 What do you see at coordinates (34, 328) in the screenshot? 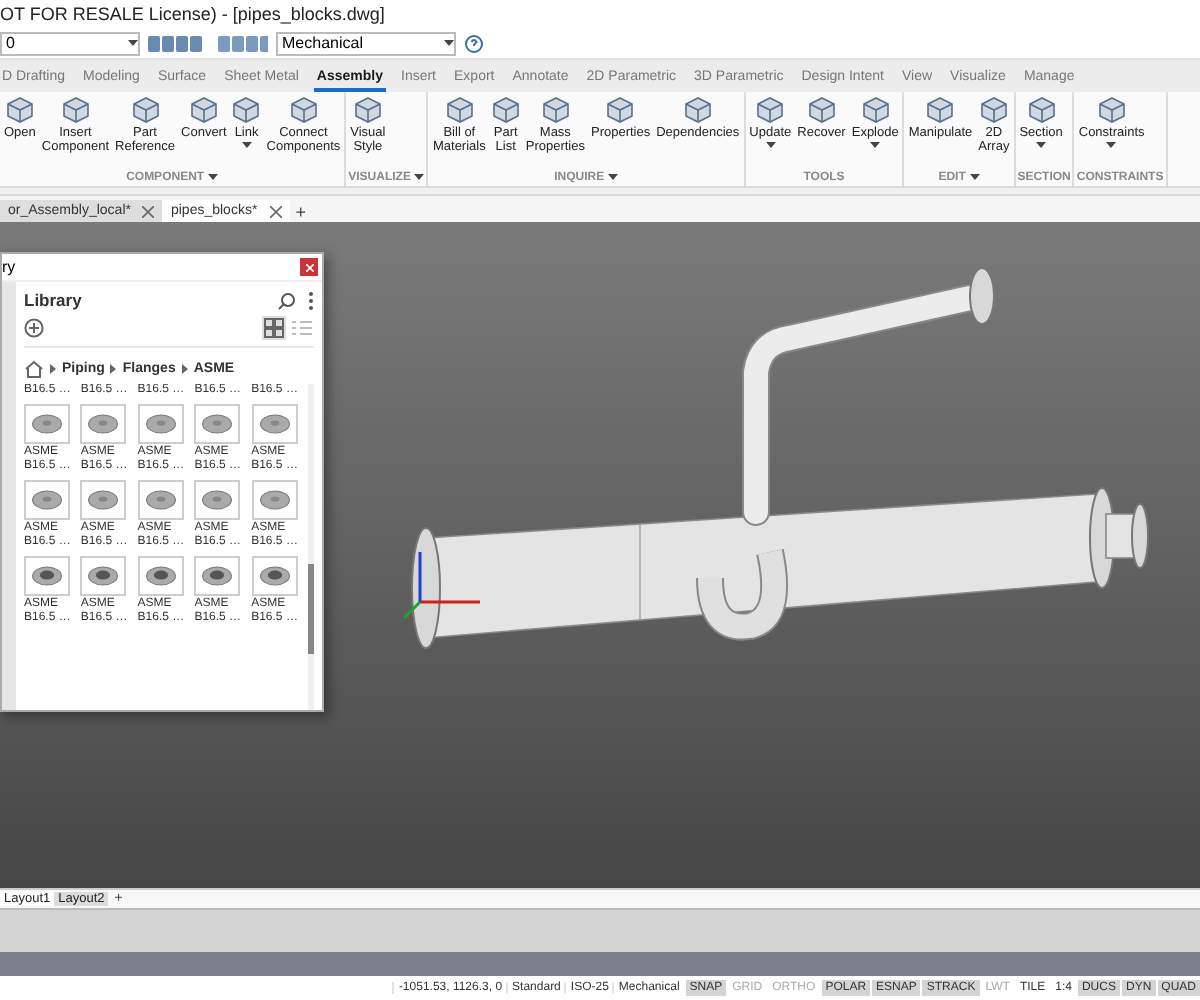
I see `add-icon` at bounding box center [34, 328].